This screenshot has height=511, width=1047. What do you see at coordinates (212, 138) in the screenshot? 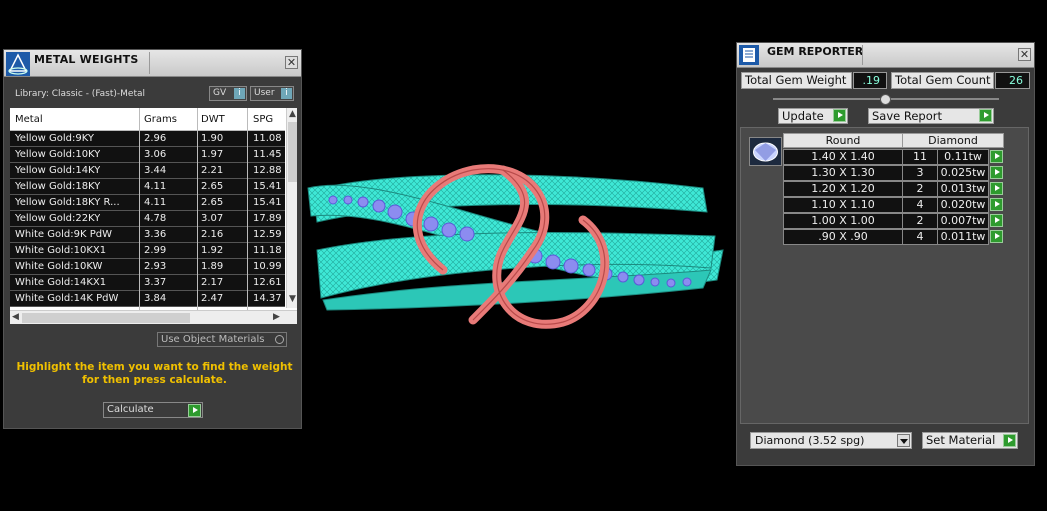
I see `dwt-cell: 1.90` at bounding box center [212, 138].